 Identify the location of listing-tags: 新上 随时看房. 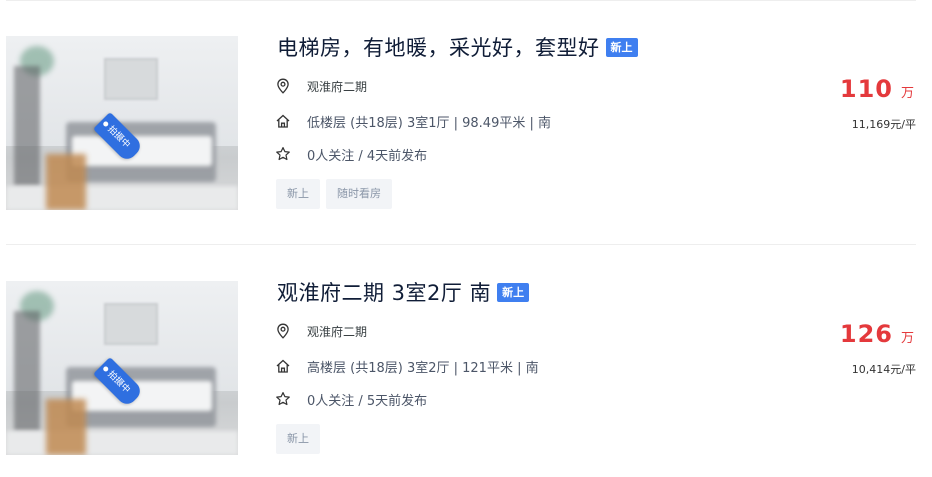
(337, 194).